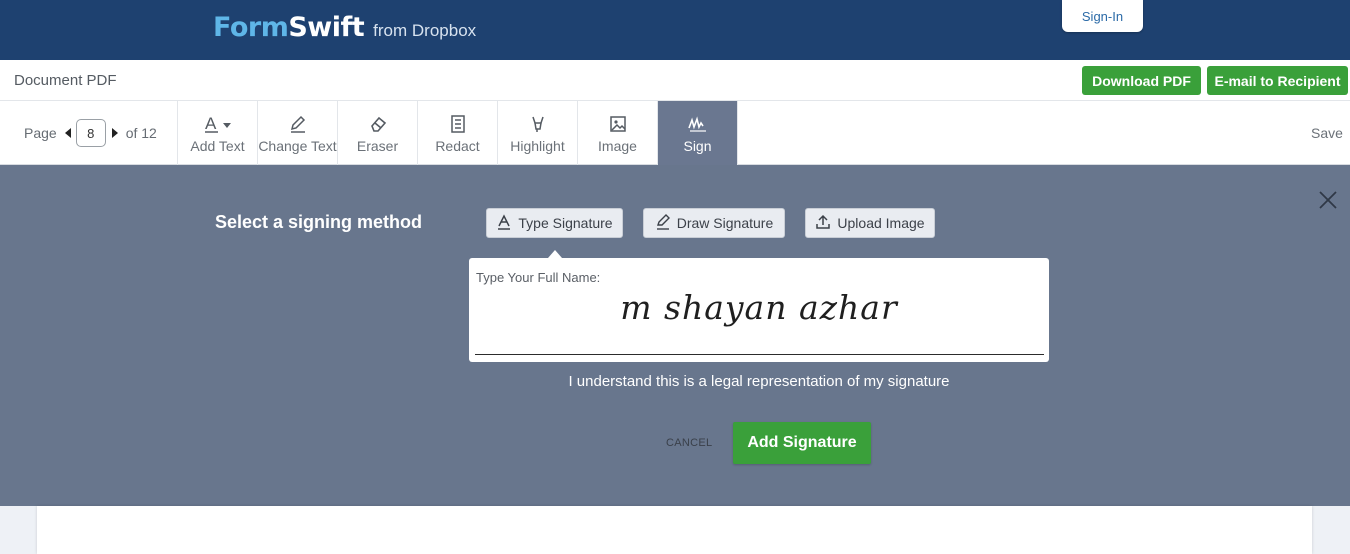 This screenshot has width=1350, height=554. What do you see at coordinates (565, 223) in the screenshot?
I see `method-label: Type Signature` at bounding box center [565, 223].